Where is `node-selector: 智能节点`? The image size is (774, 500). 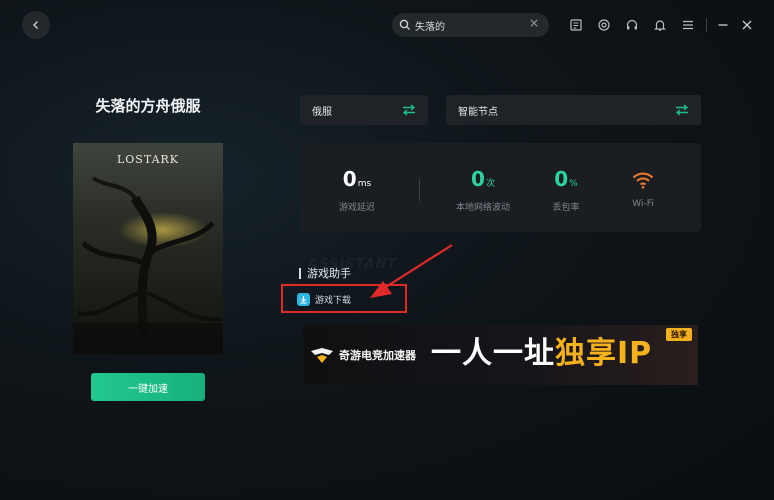 node-selector: 智能节点 is located at coordinates (573, 110).